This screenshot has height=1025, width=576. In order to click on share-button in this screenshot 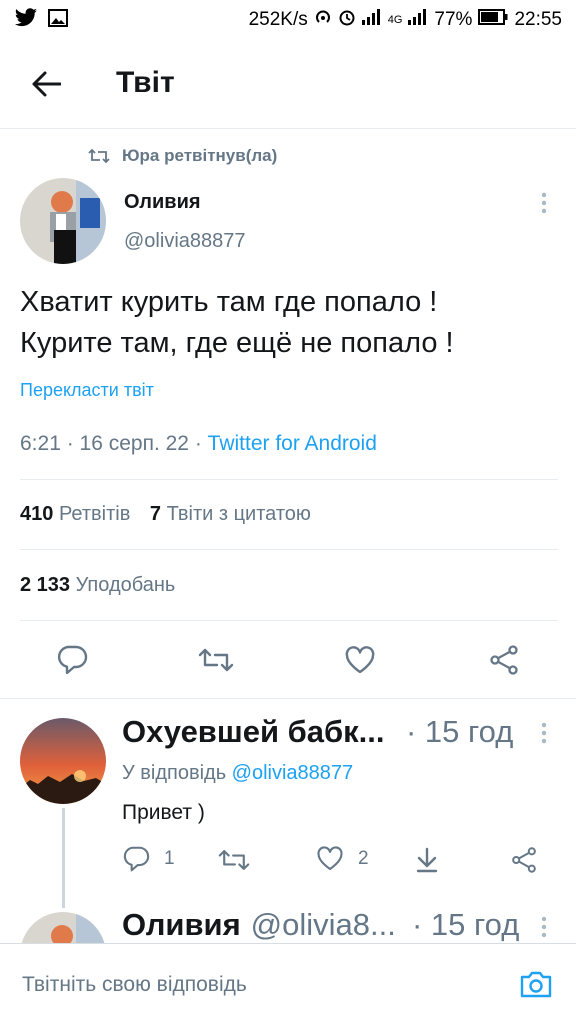, I will do `click(504, 660)`.